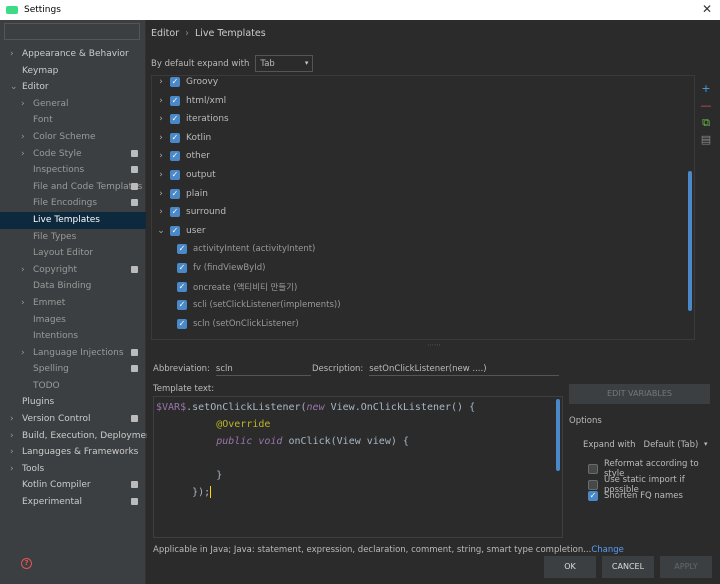 The width and height of the screenshot is (720, 584). I want to click on sidebar-item: Experimental, so click(73, 502).